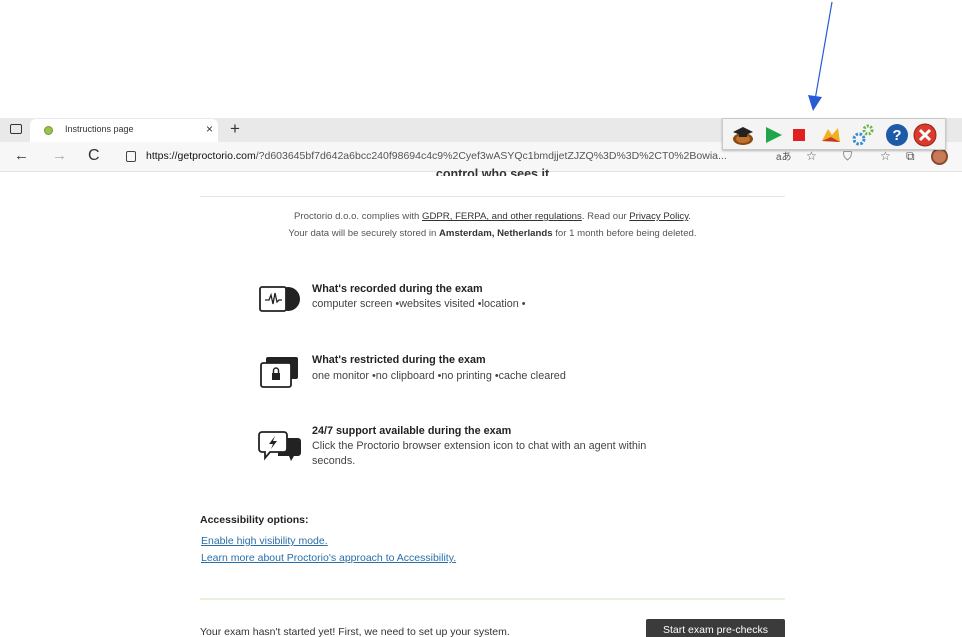 The height and width of the screenshot is (637, 962). Describe the element at coordinates (799, 135) in the screenshot. I see `stop-icon` at that location.